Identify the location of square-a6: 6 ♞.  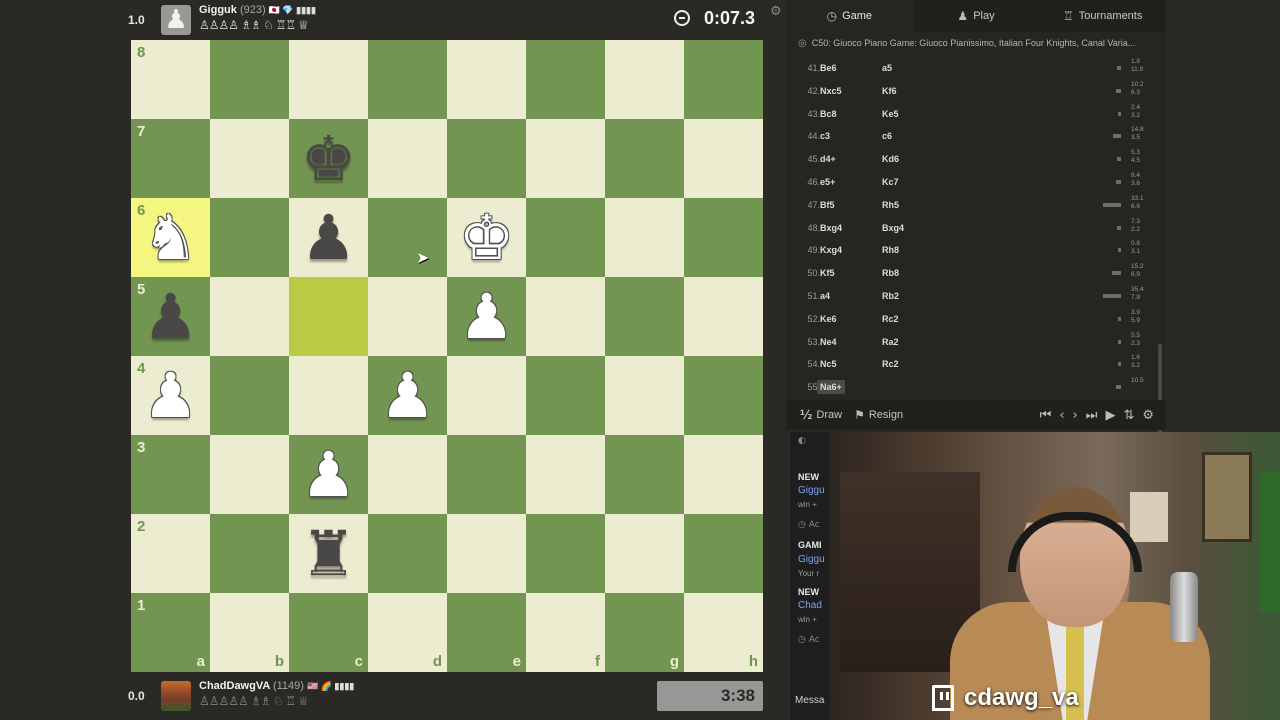
(170, 237).